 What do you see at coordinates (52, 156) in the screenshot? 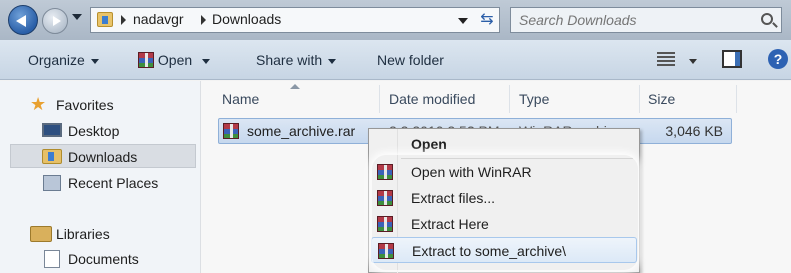
I see `downloads-folder-icon` at bounding box center [52, 156].